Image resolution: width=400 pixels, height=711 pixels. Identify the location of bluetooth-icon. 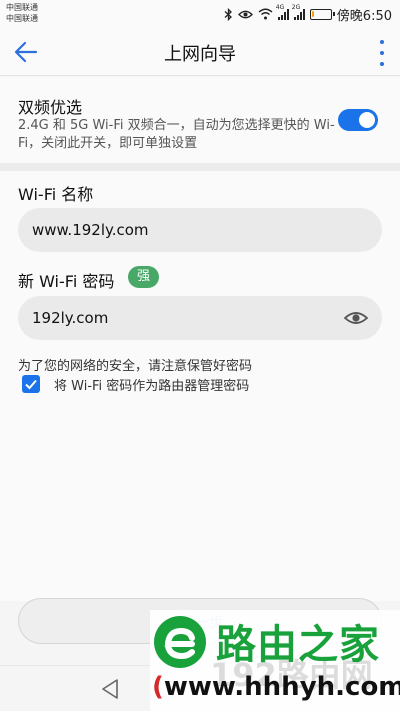
(228, 14).